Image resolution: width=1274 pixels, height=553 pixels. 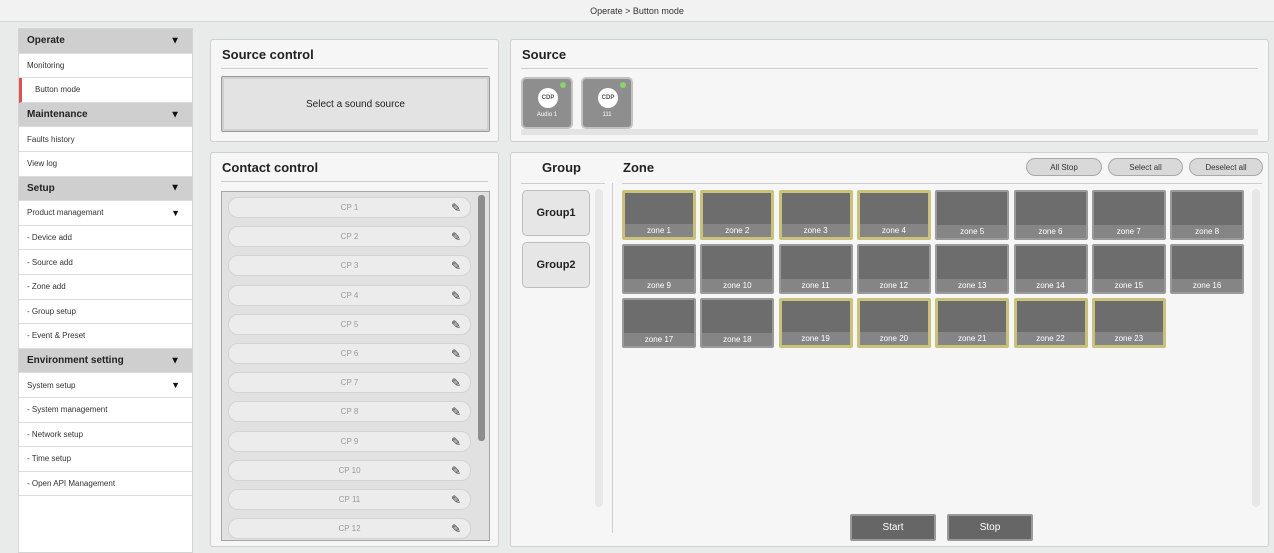 What do you see at coordinates (105, 410) in the screenshot?
I see `sidebar-item: - System management` at bounding box center [105, 410].